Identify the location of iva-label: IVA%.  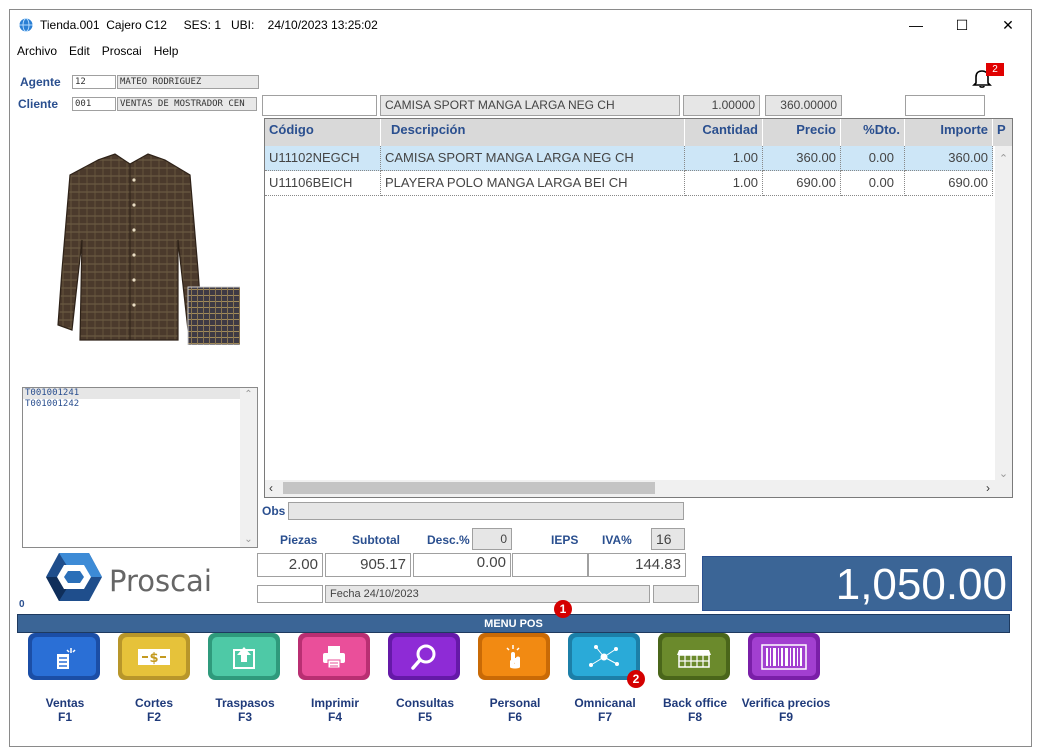
(617, 540).